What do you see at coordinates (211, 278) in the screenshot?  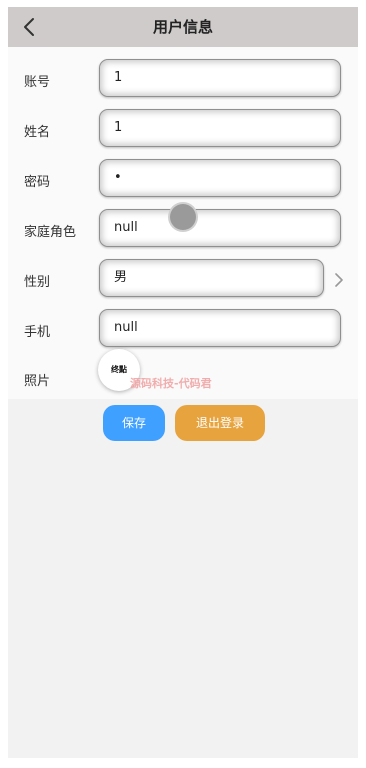 I see `gender-select: 男` at bounding box center [211, 278].